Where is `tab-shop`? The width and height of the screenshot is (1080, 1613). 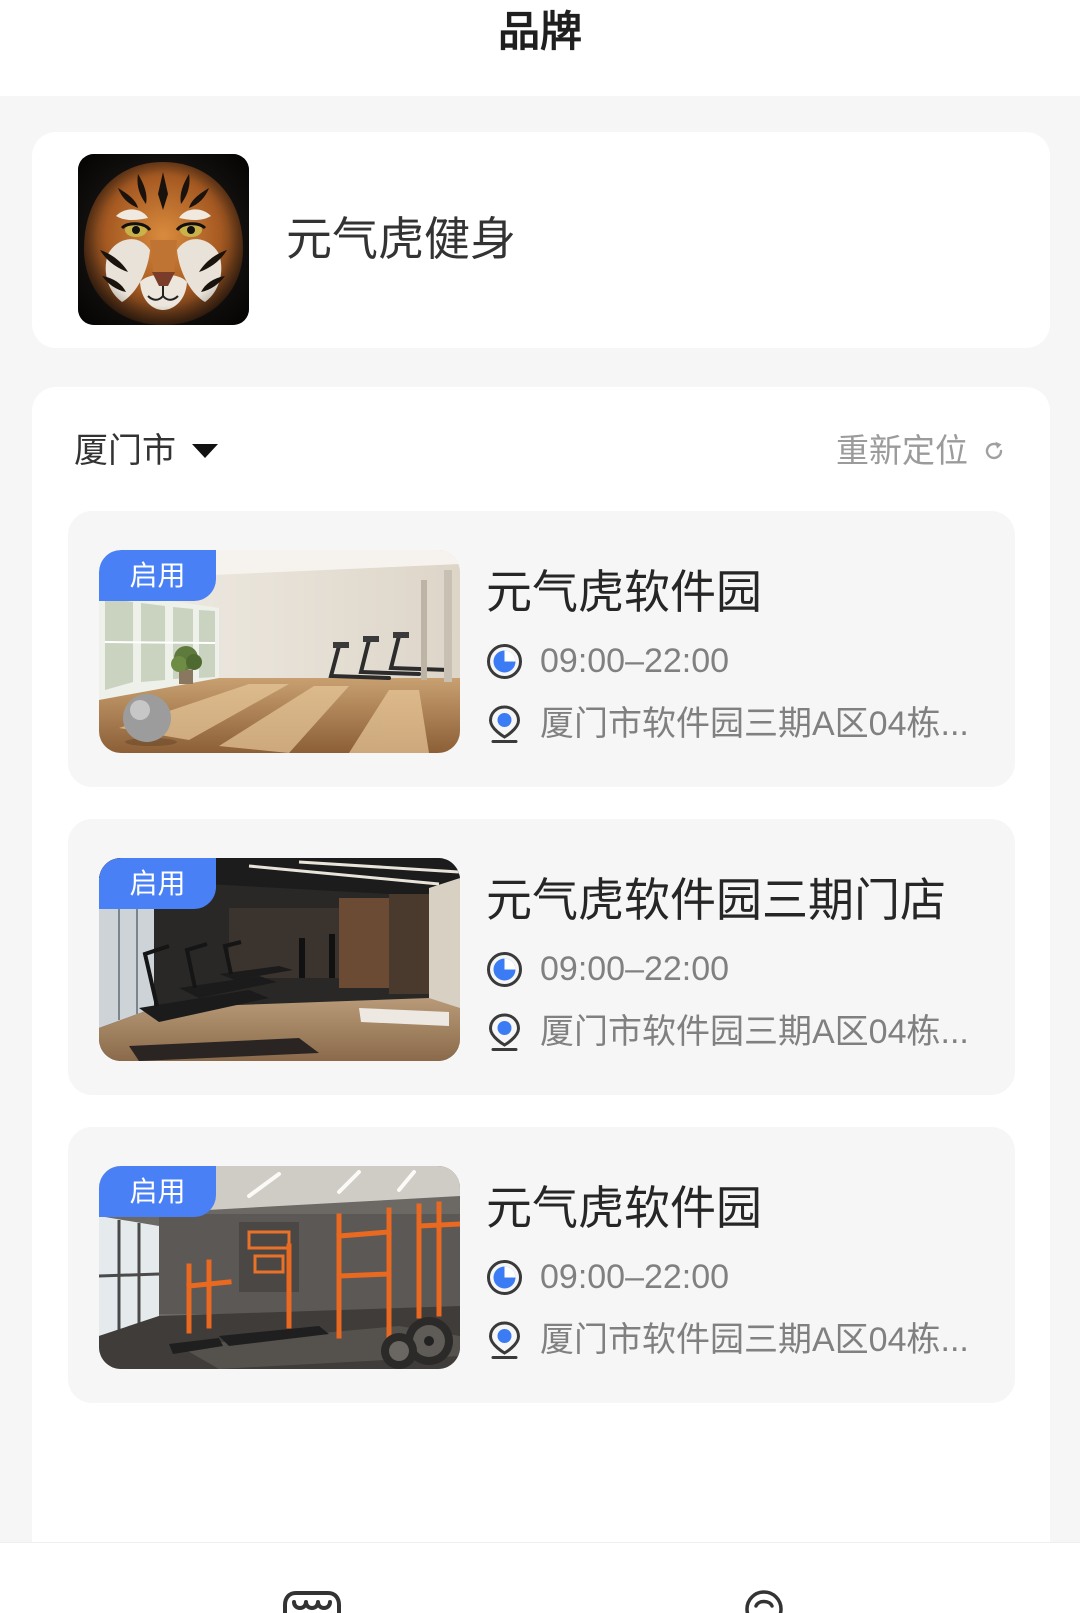
tab-shop is located at coordinates (312, 1601).